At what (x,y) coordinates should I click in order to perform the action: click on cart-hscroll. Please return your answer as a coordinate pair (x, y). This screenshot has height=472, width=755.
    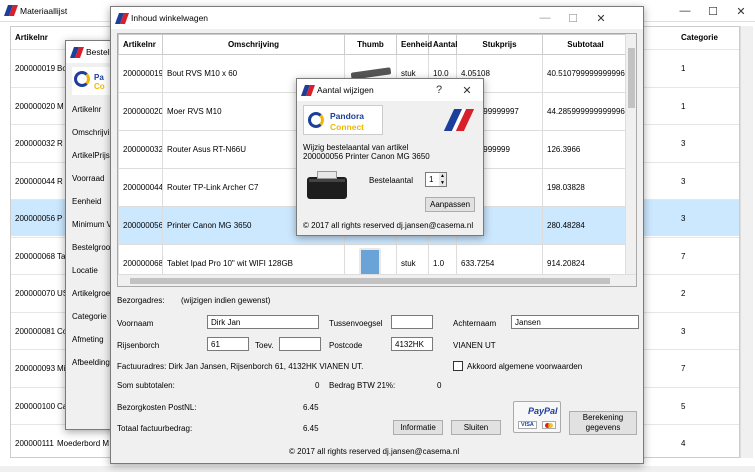
    Looking at the image, I should click on (377, 280).